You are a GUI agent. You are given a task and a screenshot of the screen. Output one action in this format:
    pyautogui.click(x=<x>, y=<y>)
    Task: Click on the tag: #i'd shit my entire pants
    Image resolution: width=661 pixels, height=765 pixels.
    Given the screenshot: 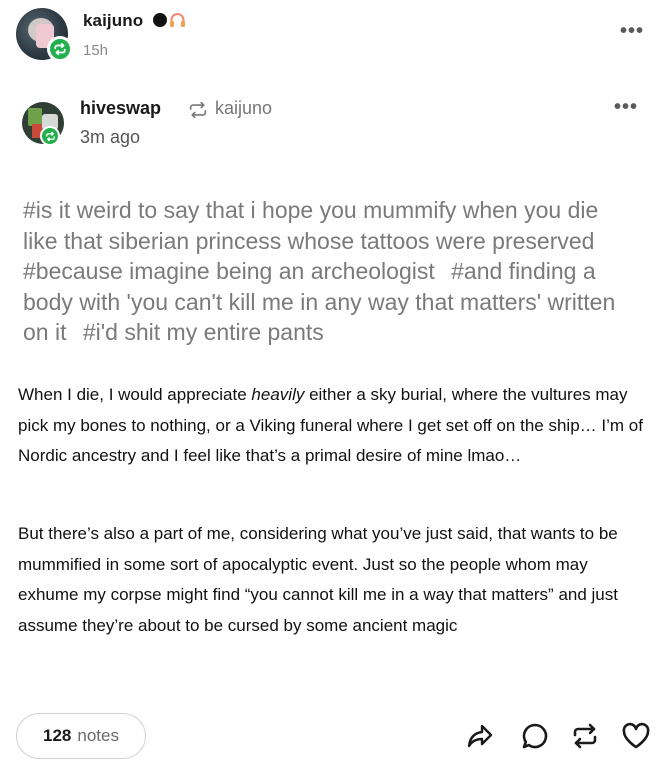 What is the action you would take?
    pyautogui.click(x=203, y=332)
    